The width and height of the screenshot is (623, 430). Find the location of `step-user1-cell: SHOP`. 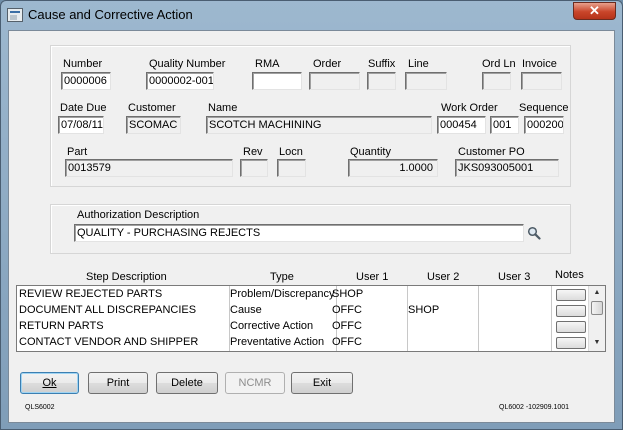

step-user1-cell: SHOP is located at coordinates (348, 294).